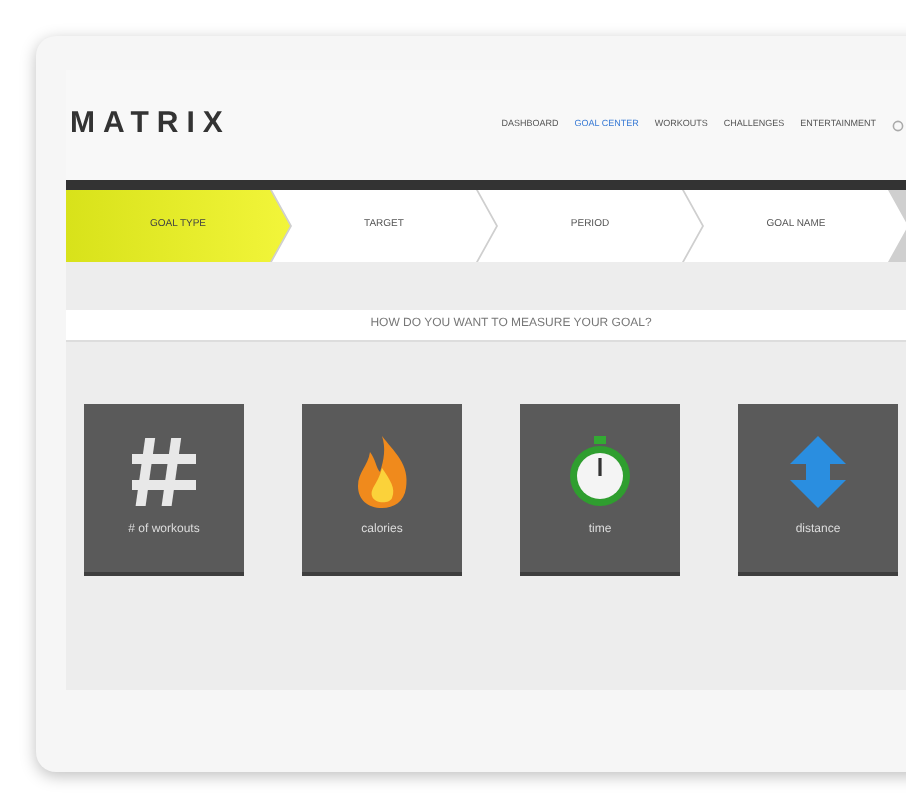 Image resolution: width=906 pixels, height=810 pixels. Describe the element at coordinates (150, 124) in the screenshot. I see `logo: MATRIX` at that location.